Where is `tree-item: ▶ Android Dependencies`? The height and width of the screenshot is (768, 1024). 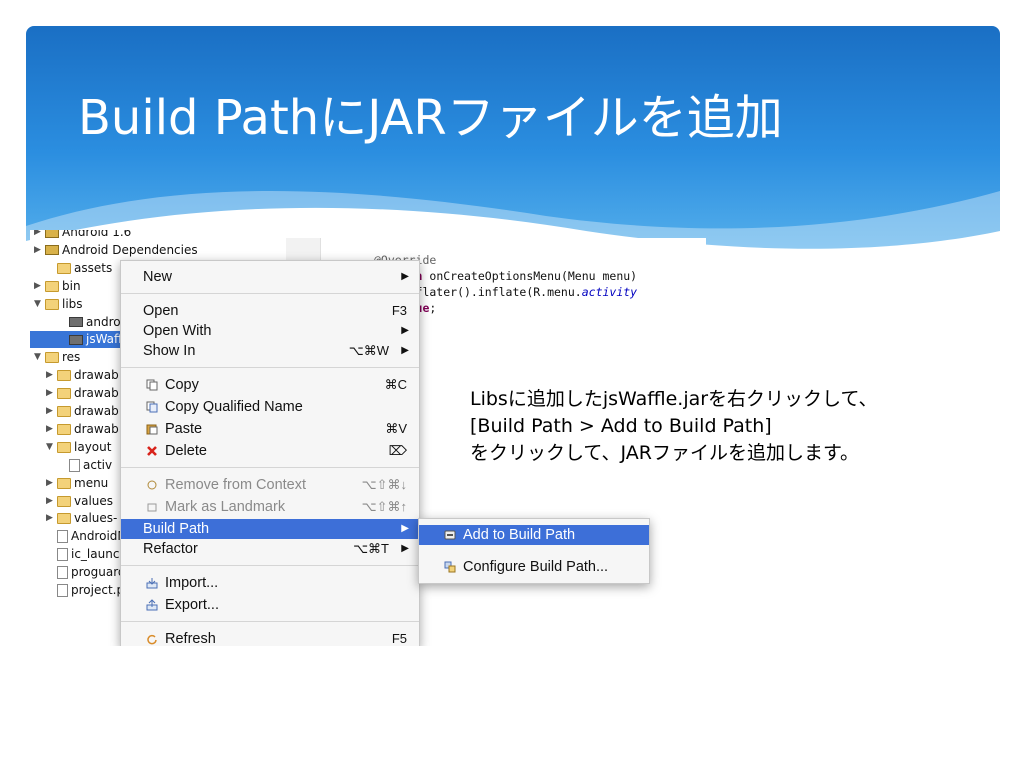
tree-item: ▶ Android Dependencies is located at coordinates (116, 250).